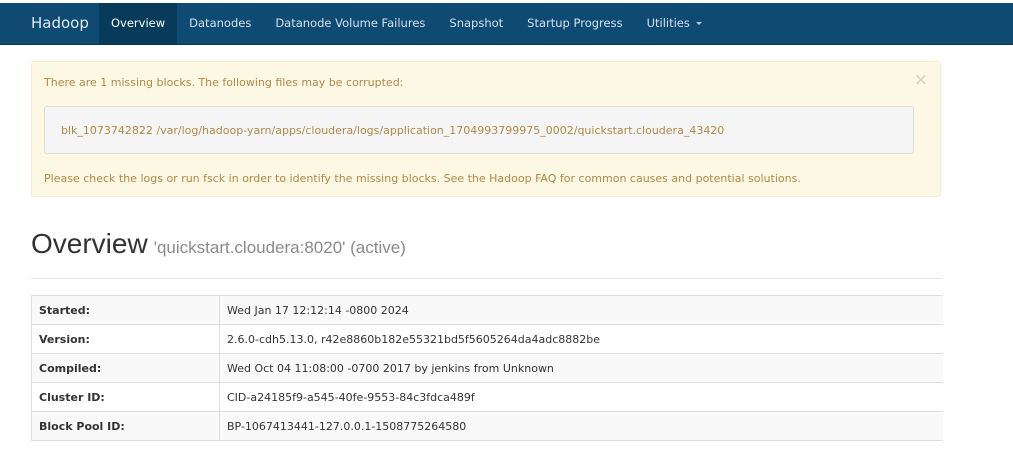 The image size is (1013, 471). I want to click on nav-label: Datanodes, so click(220, 23).